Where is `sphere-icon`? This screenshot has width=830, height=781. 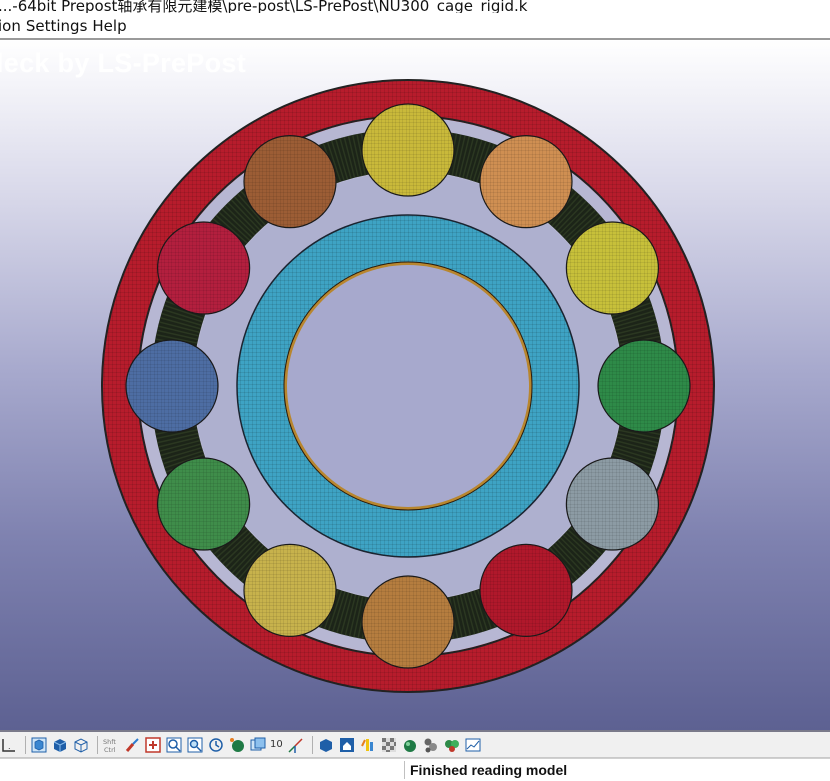
sphere-icon is located at coordinates (237, 745).